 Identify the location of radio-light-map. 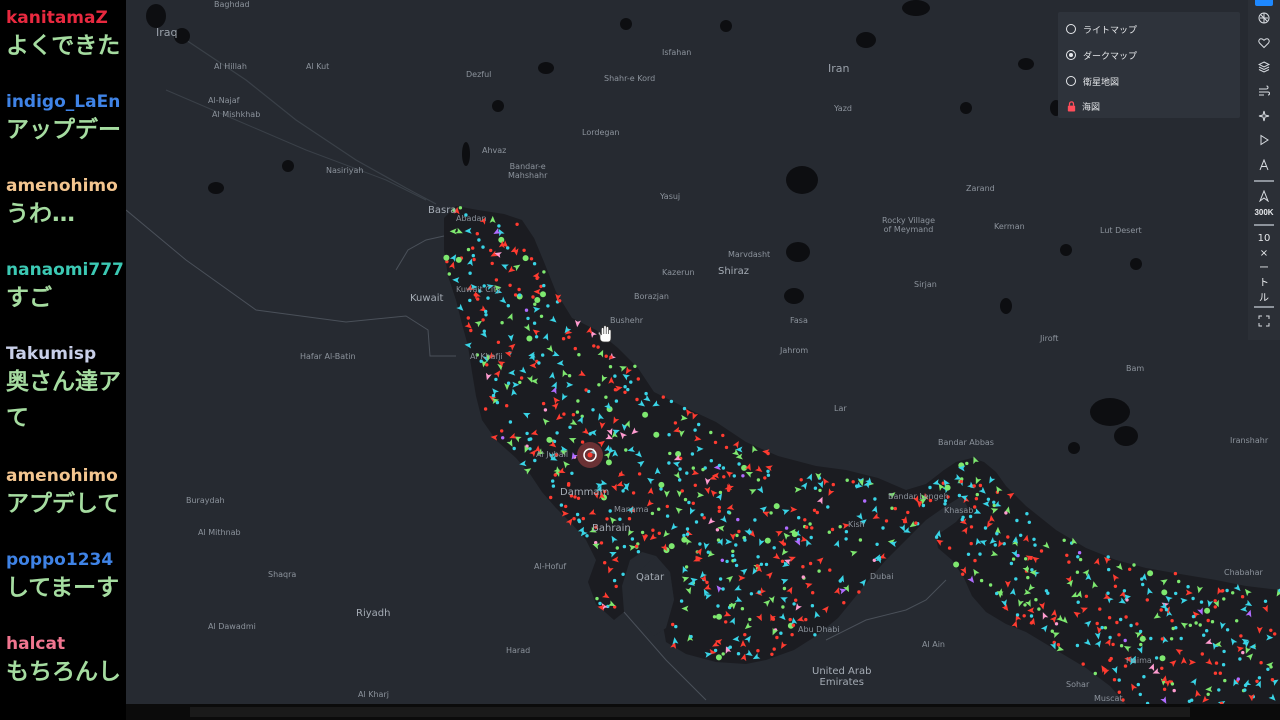
(1071, 29).